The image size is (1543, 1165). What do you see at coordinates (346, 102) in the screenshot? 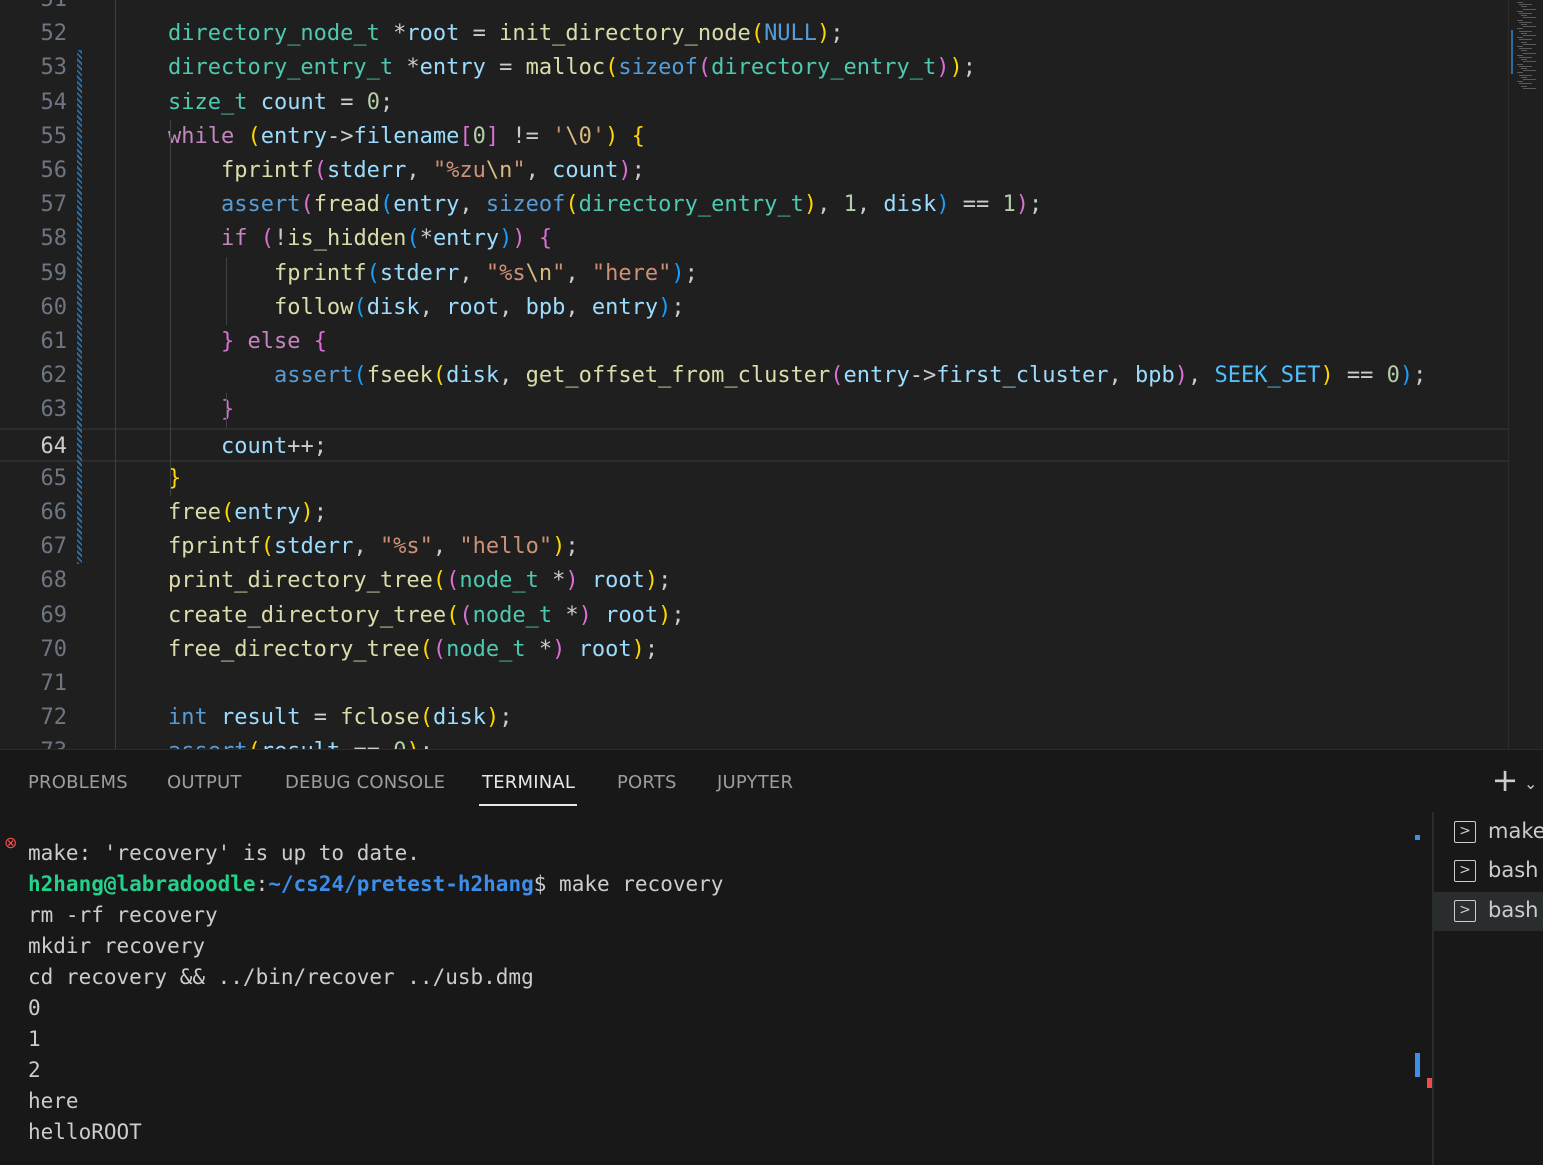
I see `code-token: =` at bounding box center [346, 102].